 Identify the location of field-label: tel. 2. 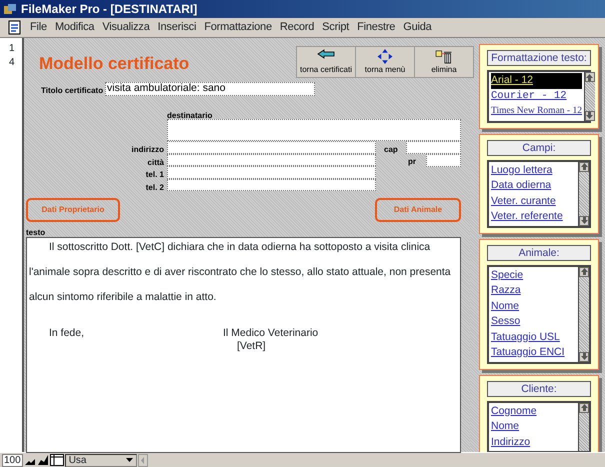
(154, 188).